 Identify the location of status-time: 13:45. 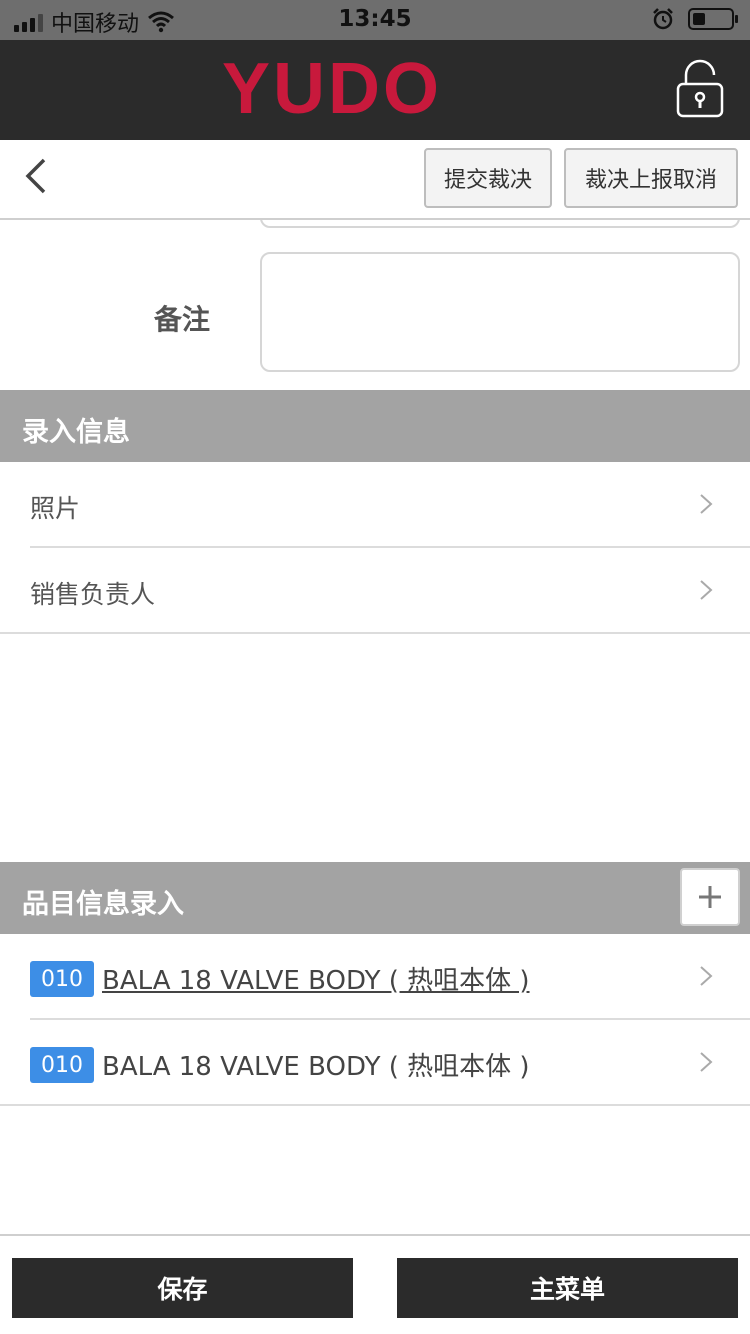
(375, 19).